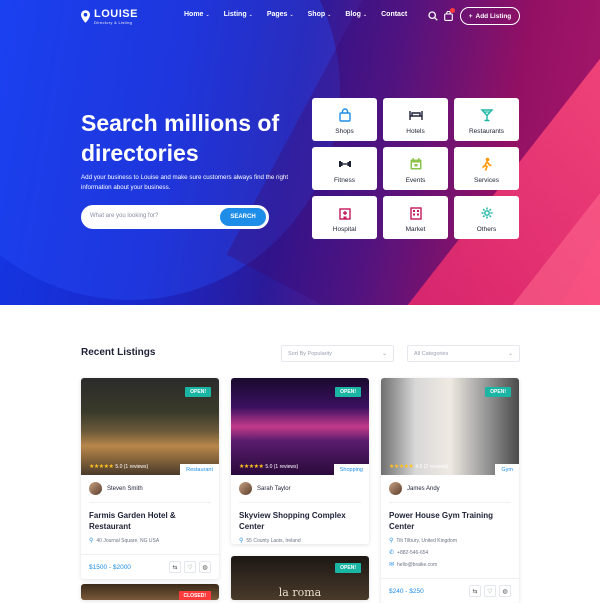  I want to click on nav-item-blog: Blog ⌄, so click(356, 14).